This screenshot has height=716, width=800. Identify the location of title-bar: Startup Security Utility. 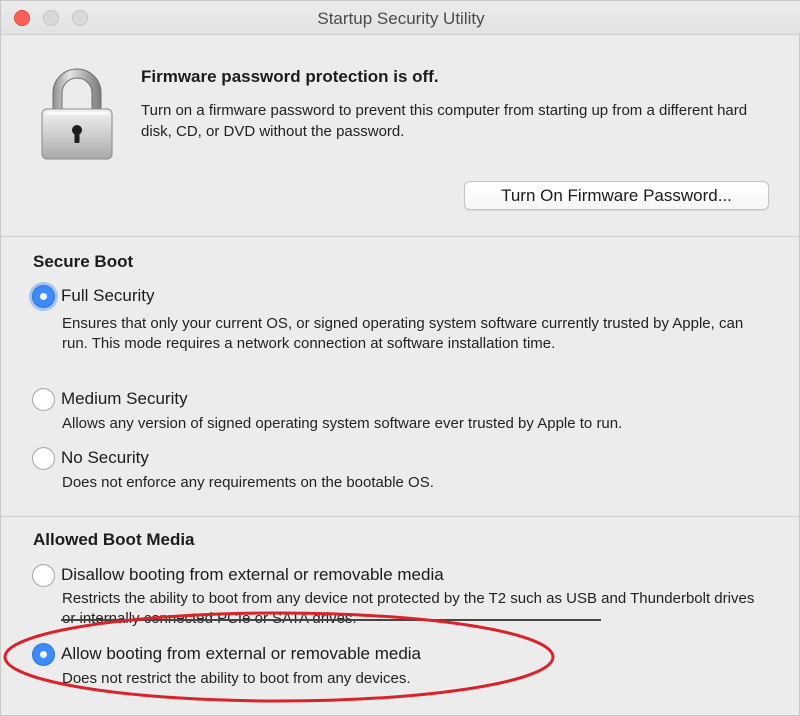
(400, 18).